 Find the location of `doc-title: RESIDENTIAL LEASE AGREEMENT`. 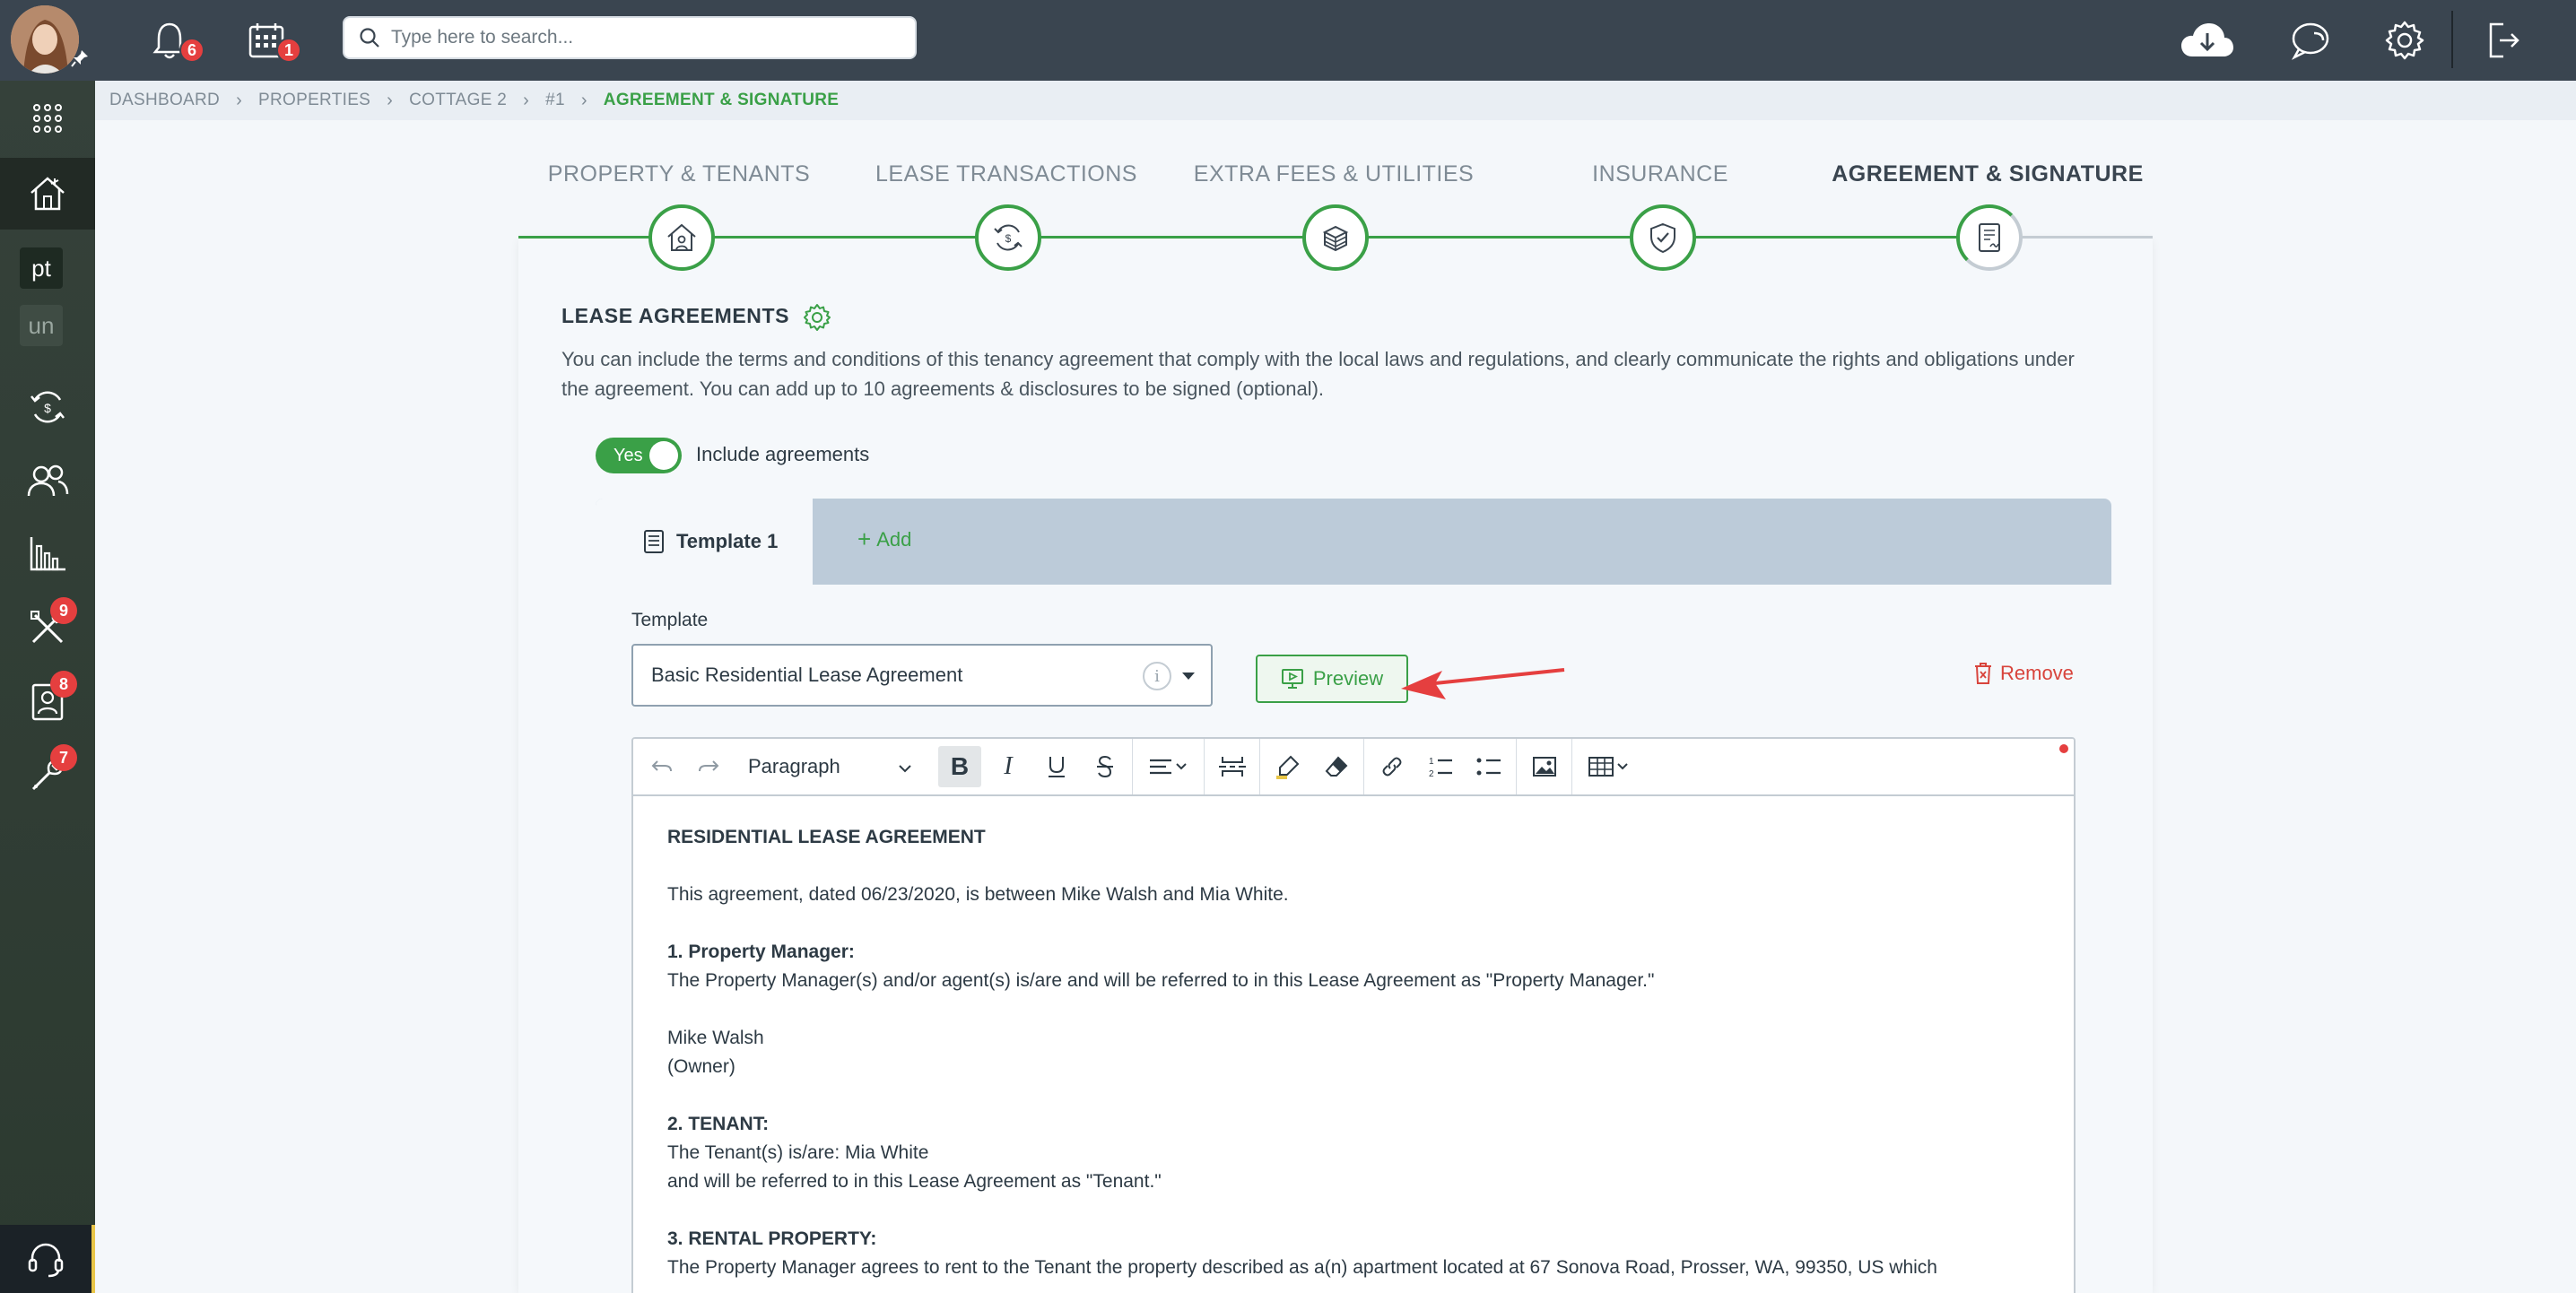

doc-title: RESIDENTIAL LEASE AGREEMENT is located at coordinates (826, 837).